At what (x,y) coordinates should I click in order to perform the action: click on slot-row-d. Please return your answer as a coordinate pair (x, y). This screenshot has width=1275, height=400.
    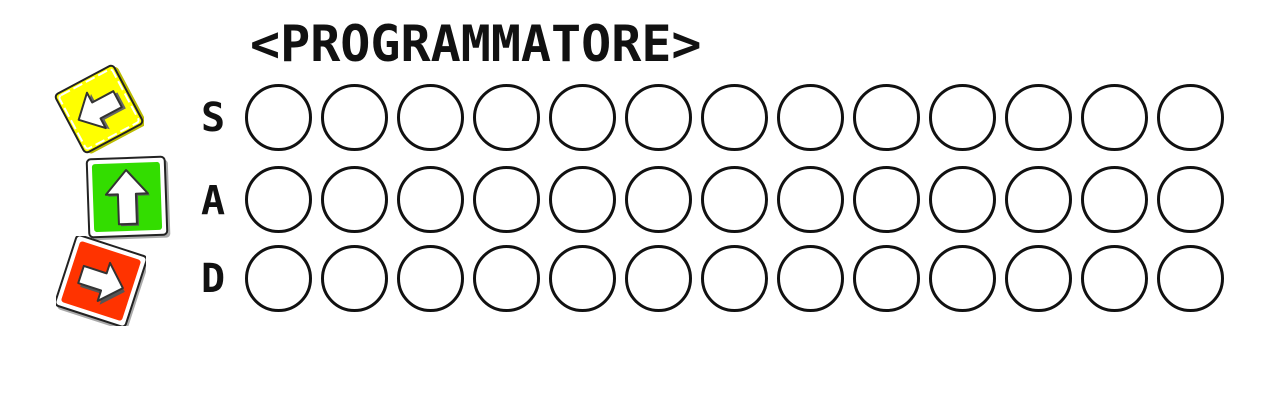
    Looking at the image, I should click on (734, 280).